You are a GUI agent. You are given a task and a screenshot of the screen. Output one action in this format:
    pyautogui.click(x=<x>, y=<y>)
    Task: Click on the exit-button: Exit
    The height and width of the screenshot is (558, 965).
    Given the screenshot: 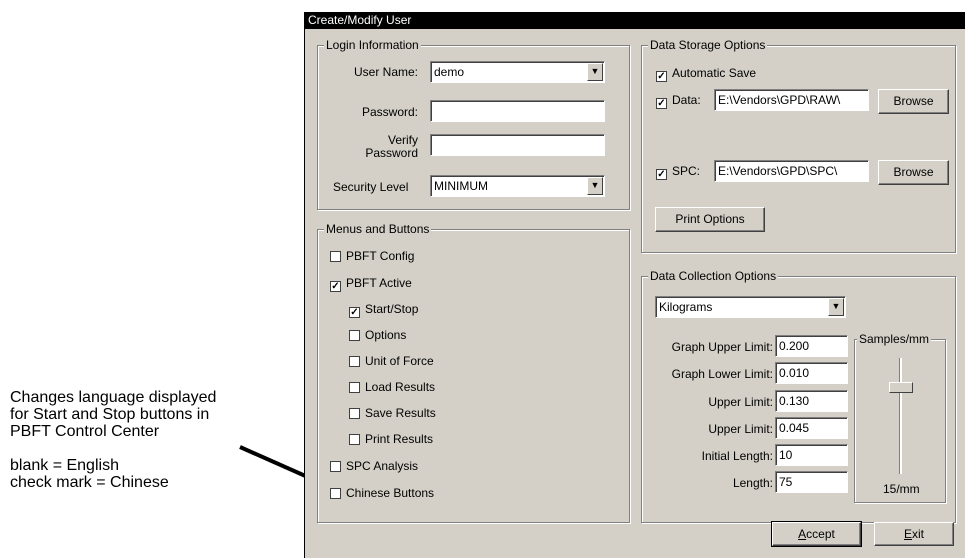 What is the action you would take?
    pyautogui.click(x=914, y=534)
    